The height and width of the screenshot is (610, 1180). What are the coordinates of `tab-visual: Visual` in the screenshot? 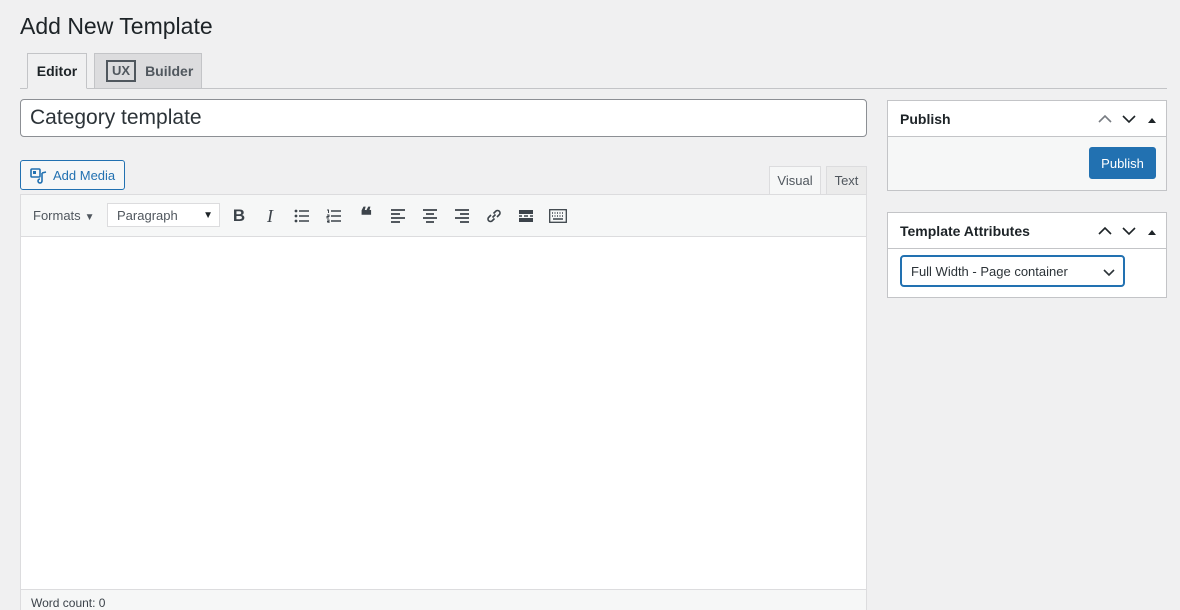 It's located at (795, 180).